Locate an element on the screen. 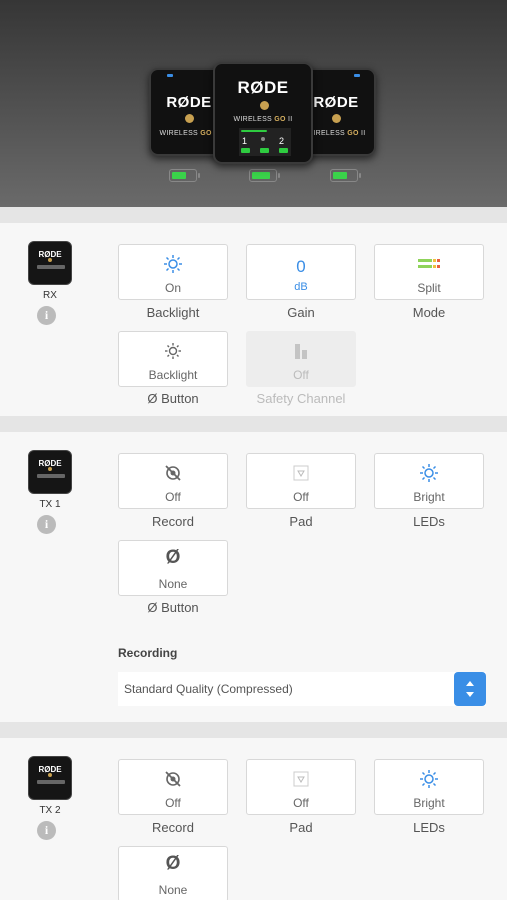 The image size is (507, 900). rx-label: RX is located at coordinates (50, 295).